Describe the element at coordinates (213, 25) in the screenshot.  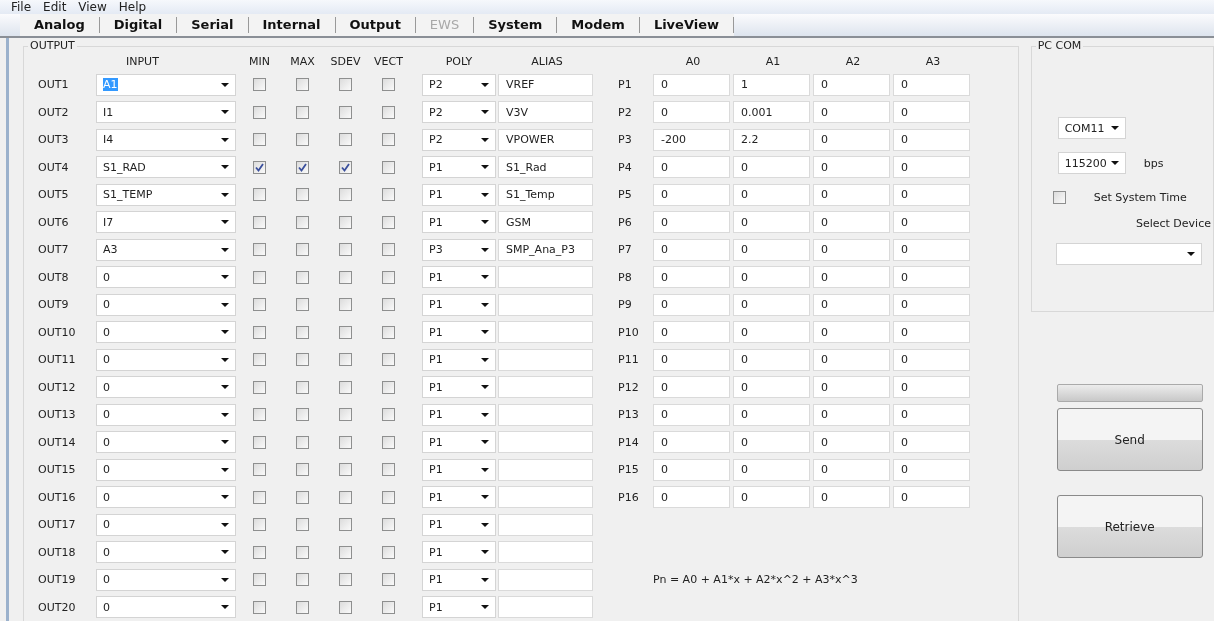
I see `tab: Serial` at that location.